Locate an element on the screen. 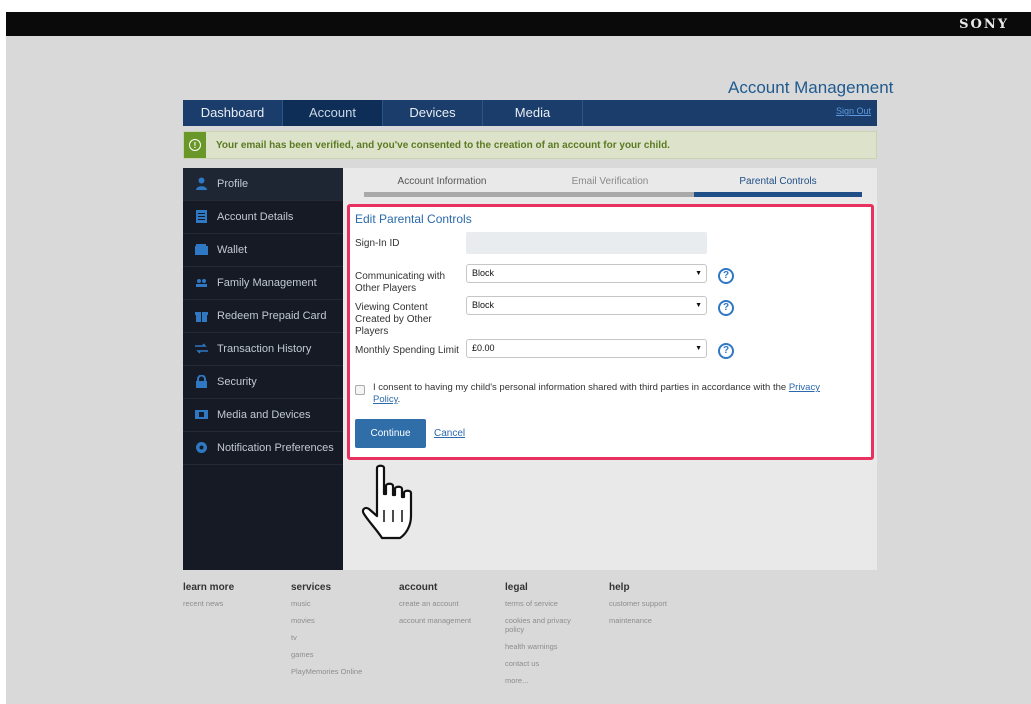 Image resolution: width=1031 pixels, height=704 pixels. footer-link: music is located at coordinates (331, 603).